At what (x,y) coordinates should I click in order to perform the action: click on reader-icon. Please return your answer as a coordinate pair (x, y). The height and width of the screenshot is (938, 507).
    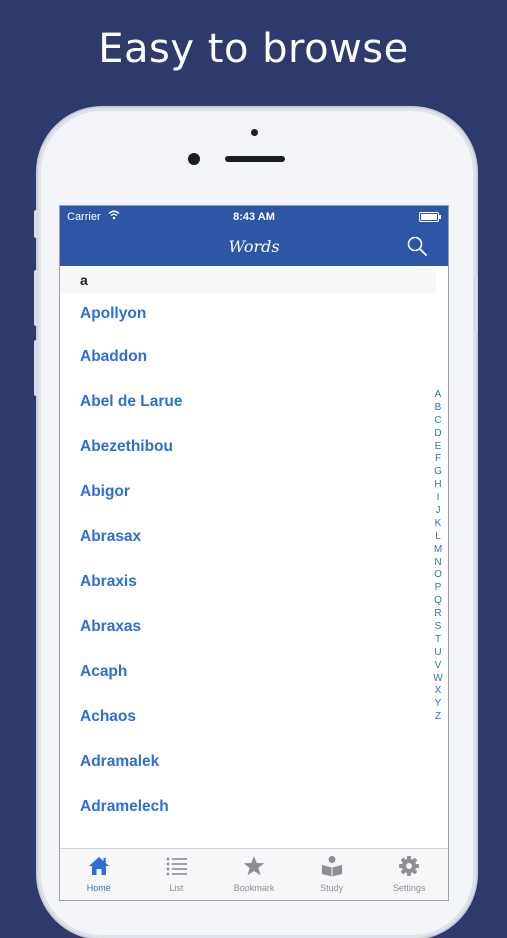
    Looking at the image, I should click on (331, 866).